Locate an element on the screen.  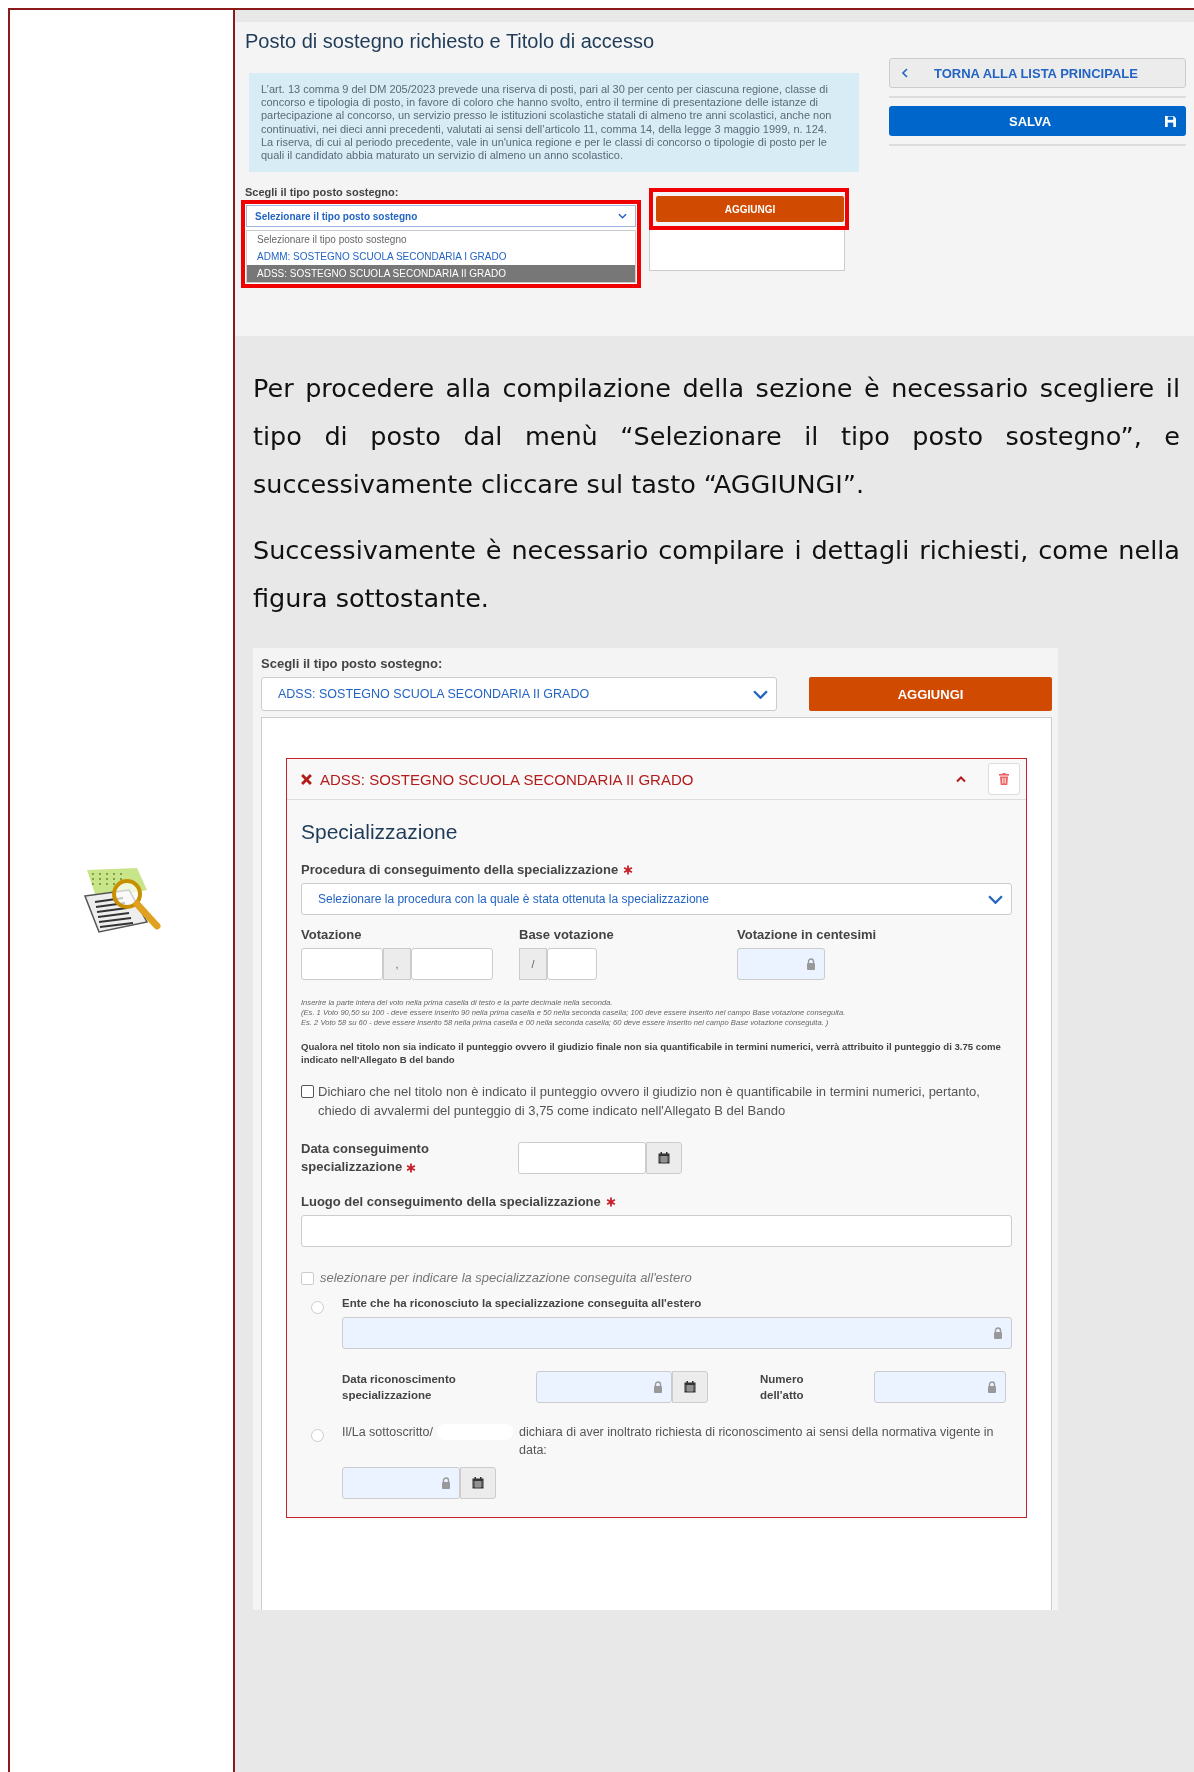
input-addon: / is located at coordinates (533, 964).